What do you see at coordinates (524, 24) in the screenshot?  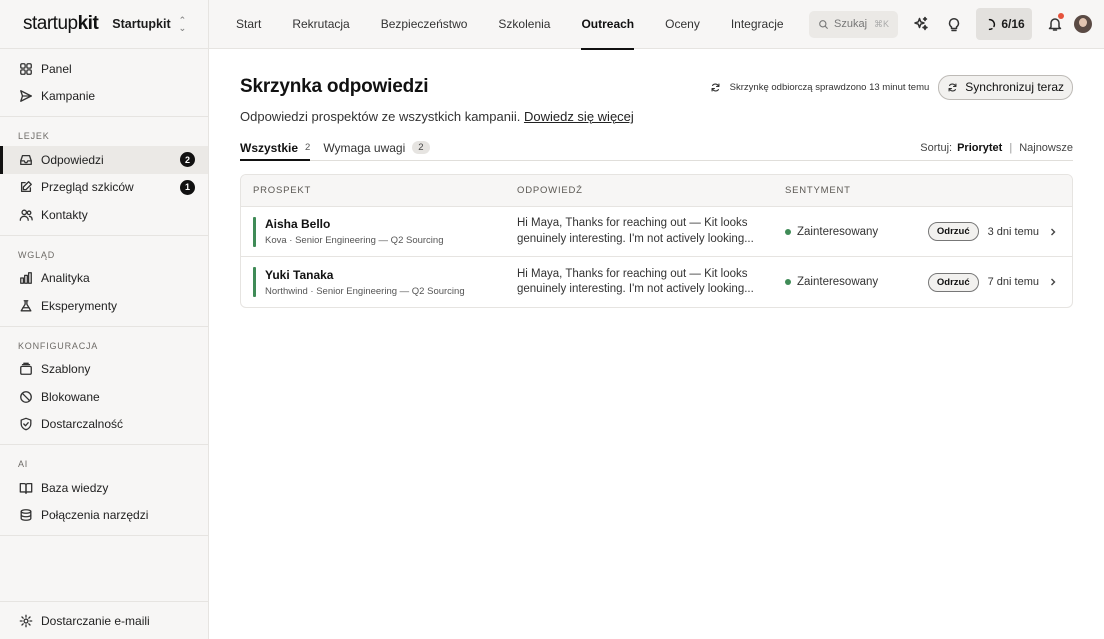 I see `tab-szkolenia: Szkolenia` at bounding box center [524, 24].